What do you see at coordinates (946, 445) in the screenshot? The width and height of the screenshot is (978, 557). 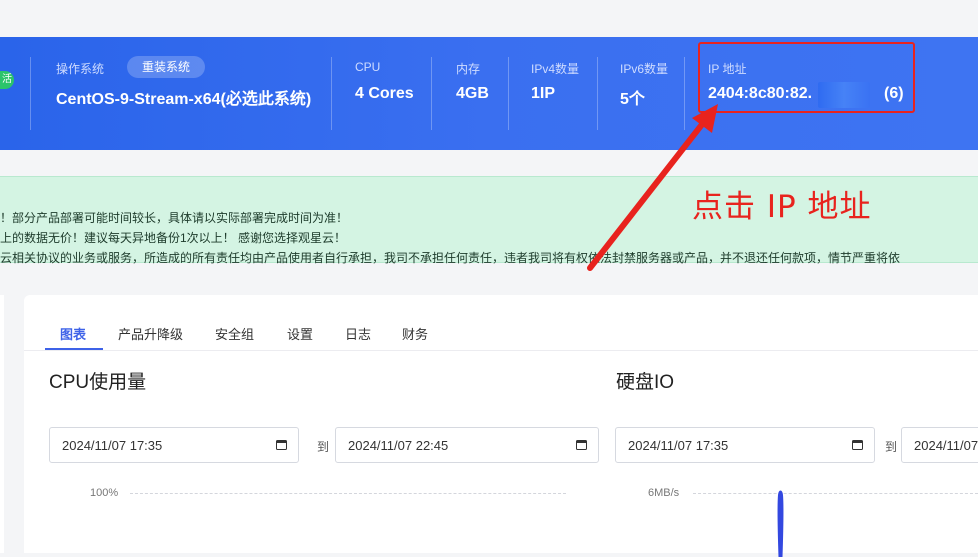 I see `disk-end-date-value: 2024/11/07 22:45` at bounding box center [946, 445].